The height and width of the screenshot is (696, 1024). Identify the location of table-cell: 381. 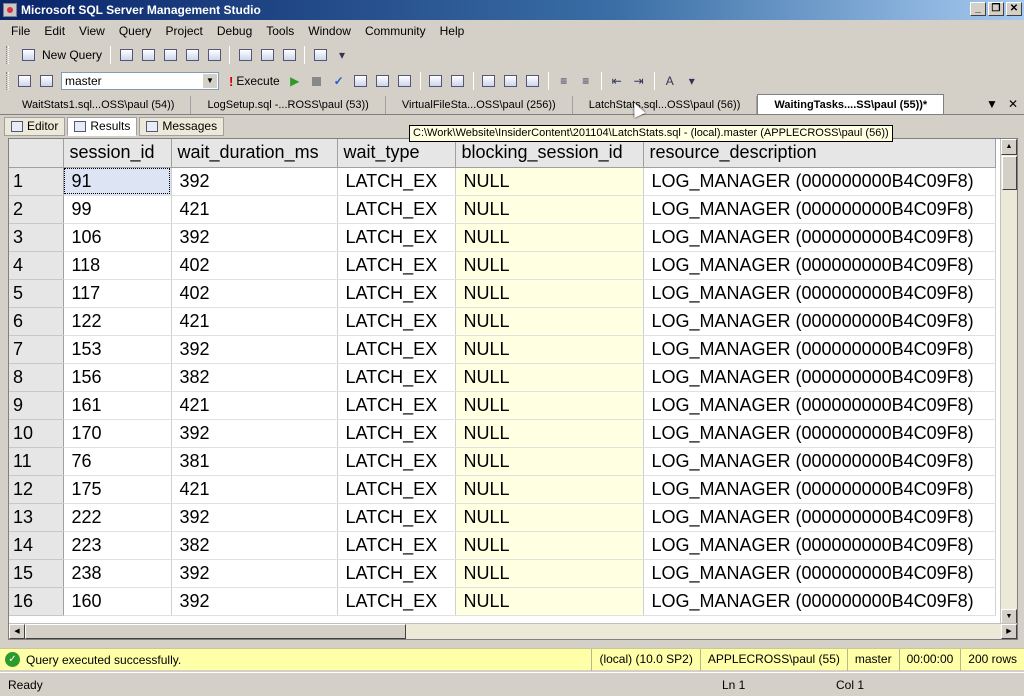
(254, 461).